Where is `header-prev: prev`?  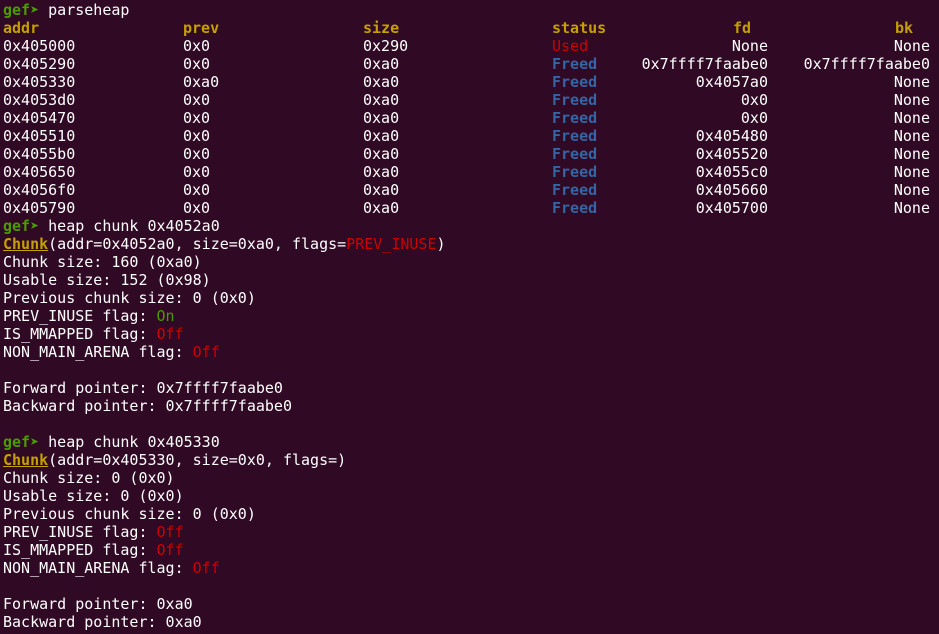 header-prev: prev is located at coordinates (201, 28).